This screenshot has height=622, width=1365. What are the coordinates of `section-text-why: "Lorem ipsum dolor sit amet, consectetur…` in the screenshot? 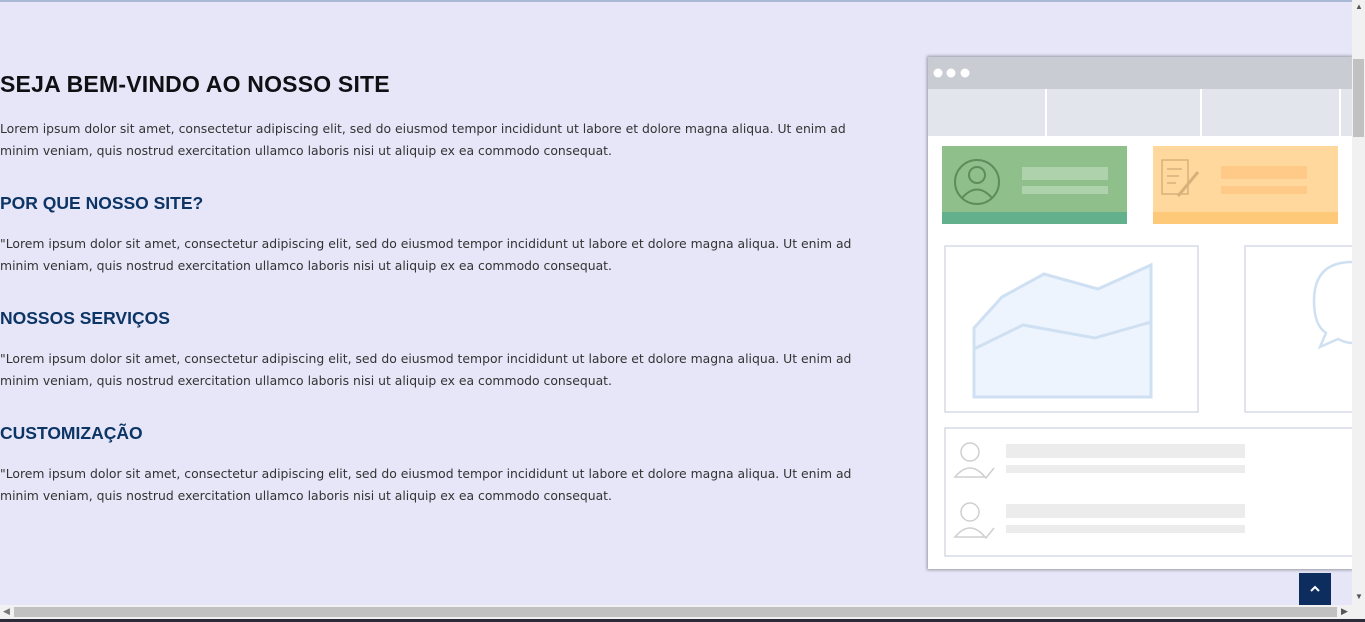 It's located at (426, 254).